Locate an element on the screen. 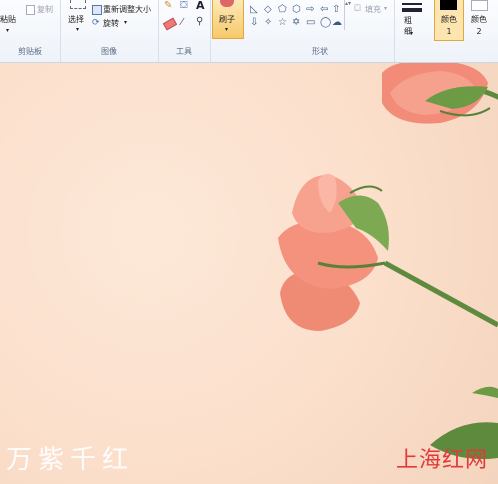 The image size is (498, 484). color1-label: 颜色 1 is located at coordinates (449, 25).